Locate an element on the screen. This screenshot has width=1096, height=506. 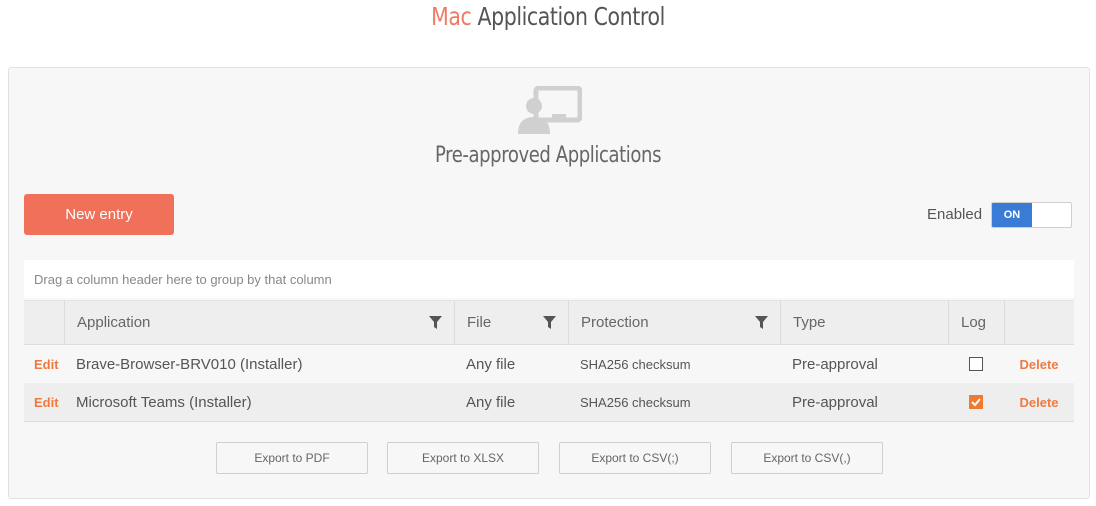
column-header-file: File is located at coordinates (511, 322).